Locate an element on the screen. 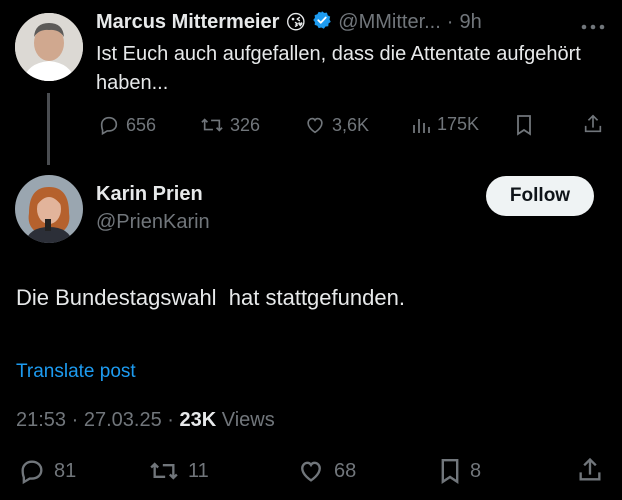  repost-button: 326 is located at coordinates (230, 125).